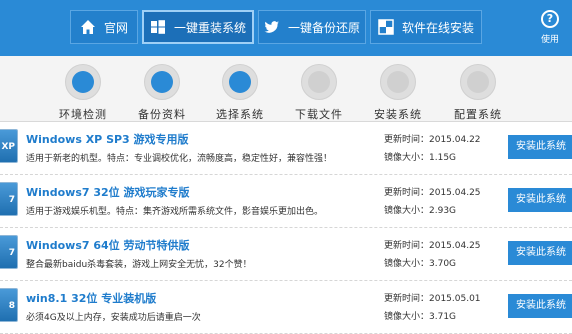  Describe the element at coordinates (91, 298) in the screenshot. I see `system-title: win8.1 32位 专业装机版` at that location.